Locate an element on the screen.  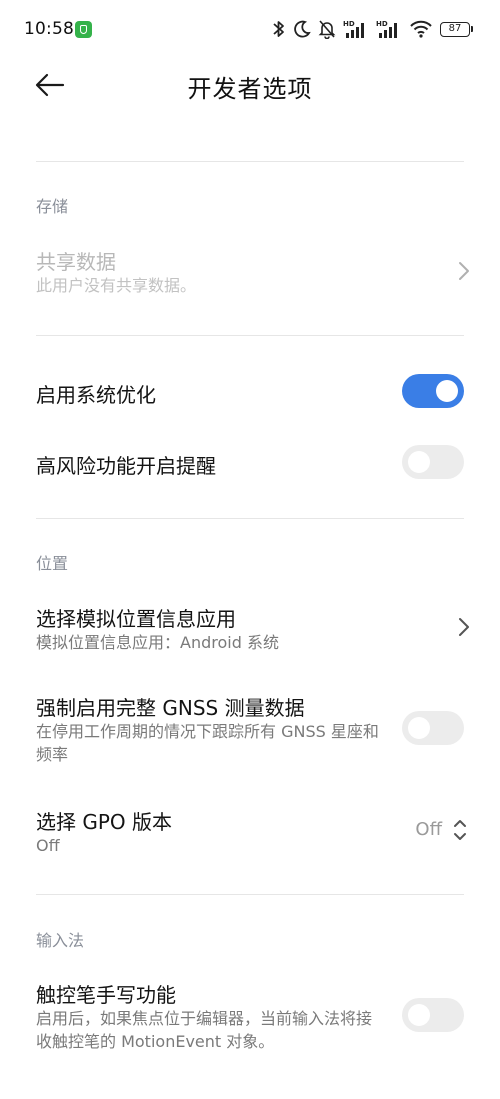
high-risk-reminder-title: 高风险功能开启提醒 is located at coordinates (126, 466).